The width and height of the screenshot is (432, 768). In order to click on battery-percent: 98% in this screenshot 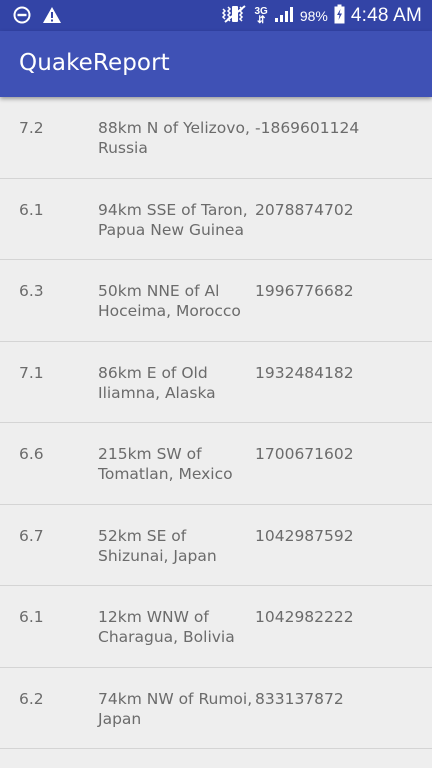, I will do `click(313, 16)`.